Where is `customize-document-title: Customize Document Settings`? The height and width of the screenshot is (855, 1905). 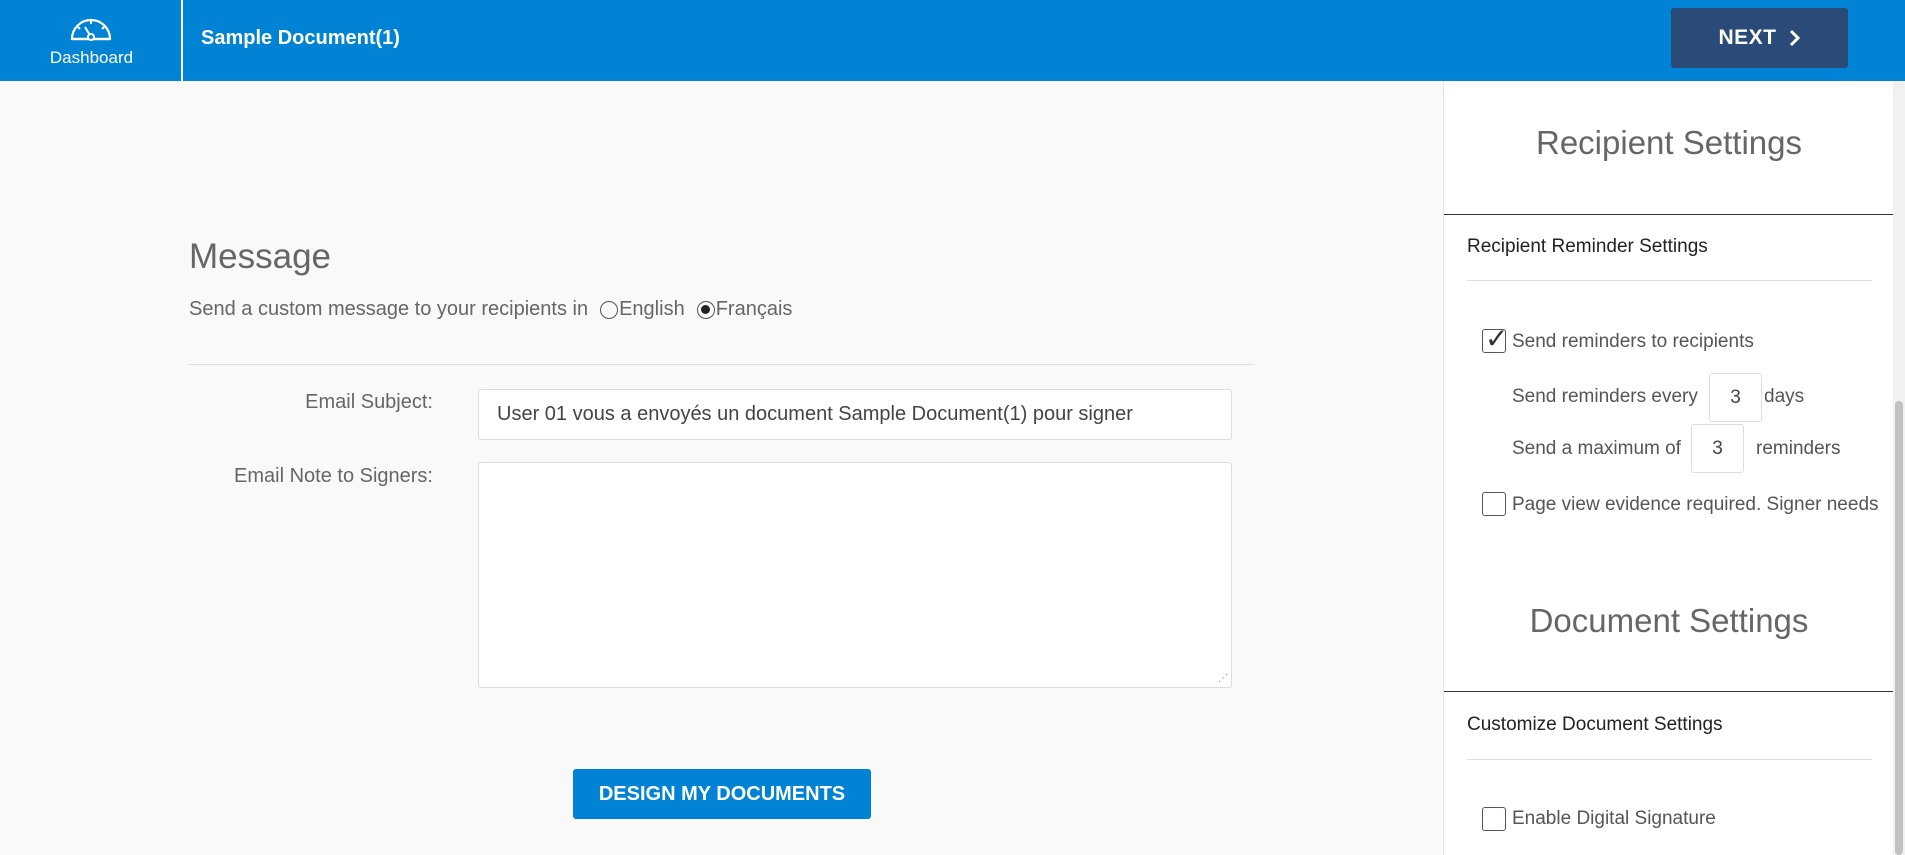
customize-document-title: Customize Document Settings is located at coordinates (1595, 724).